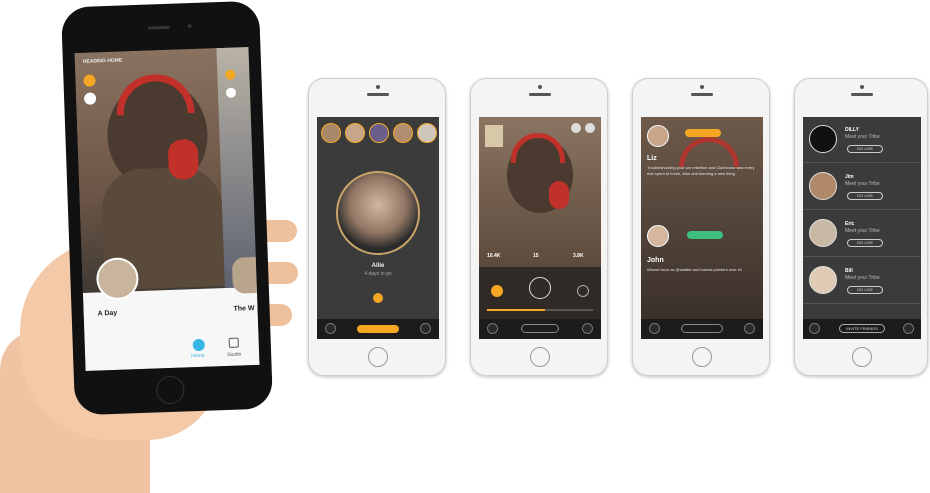 This screenshot has width=930, height=493. I want to click on list-item-name: Jim, so click(849, 177).